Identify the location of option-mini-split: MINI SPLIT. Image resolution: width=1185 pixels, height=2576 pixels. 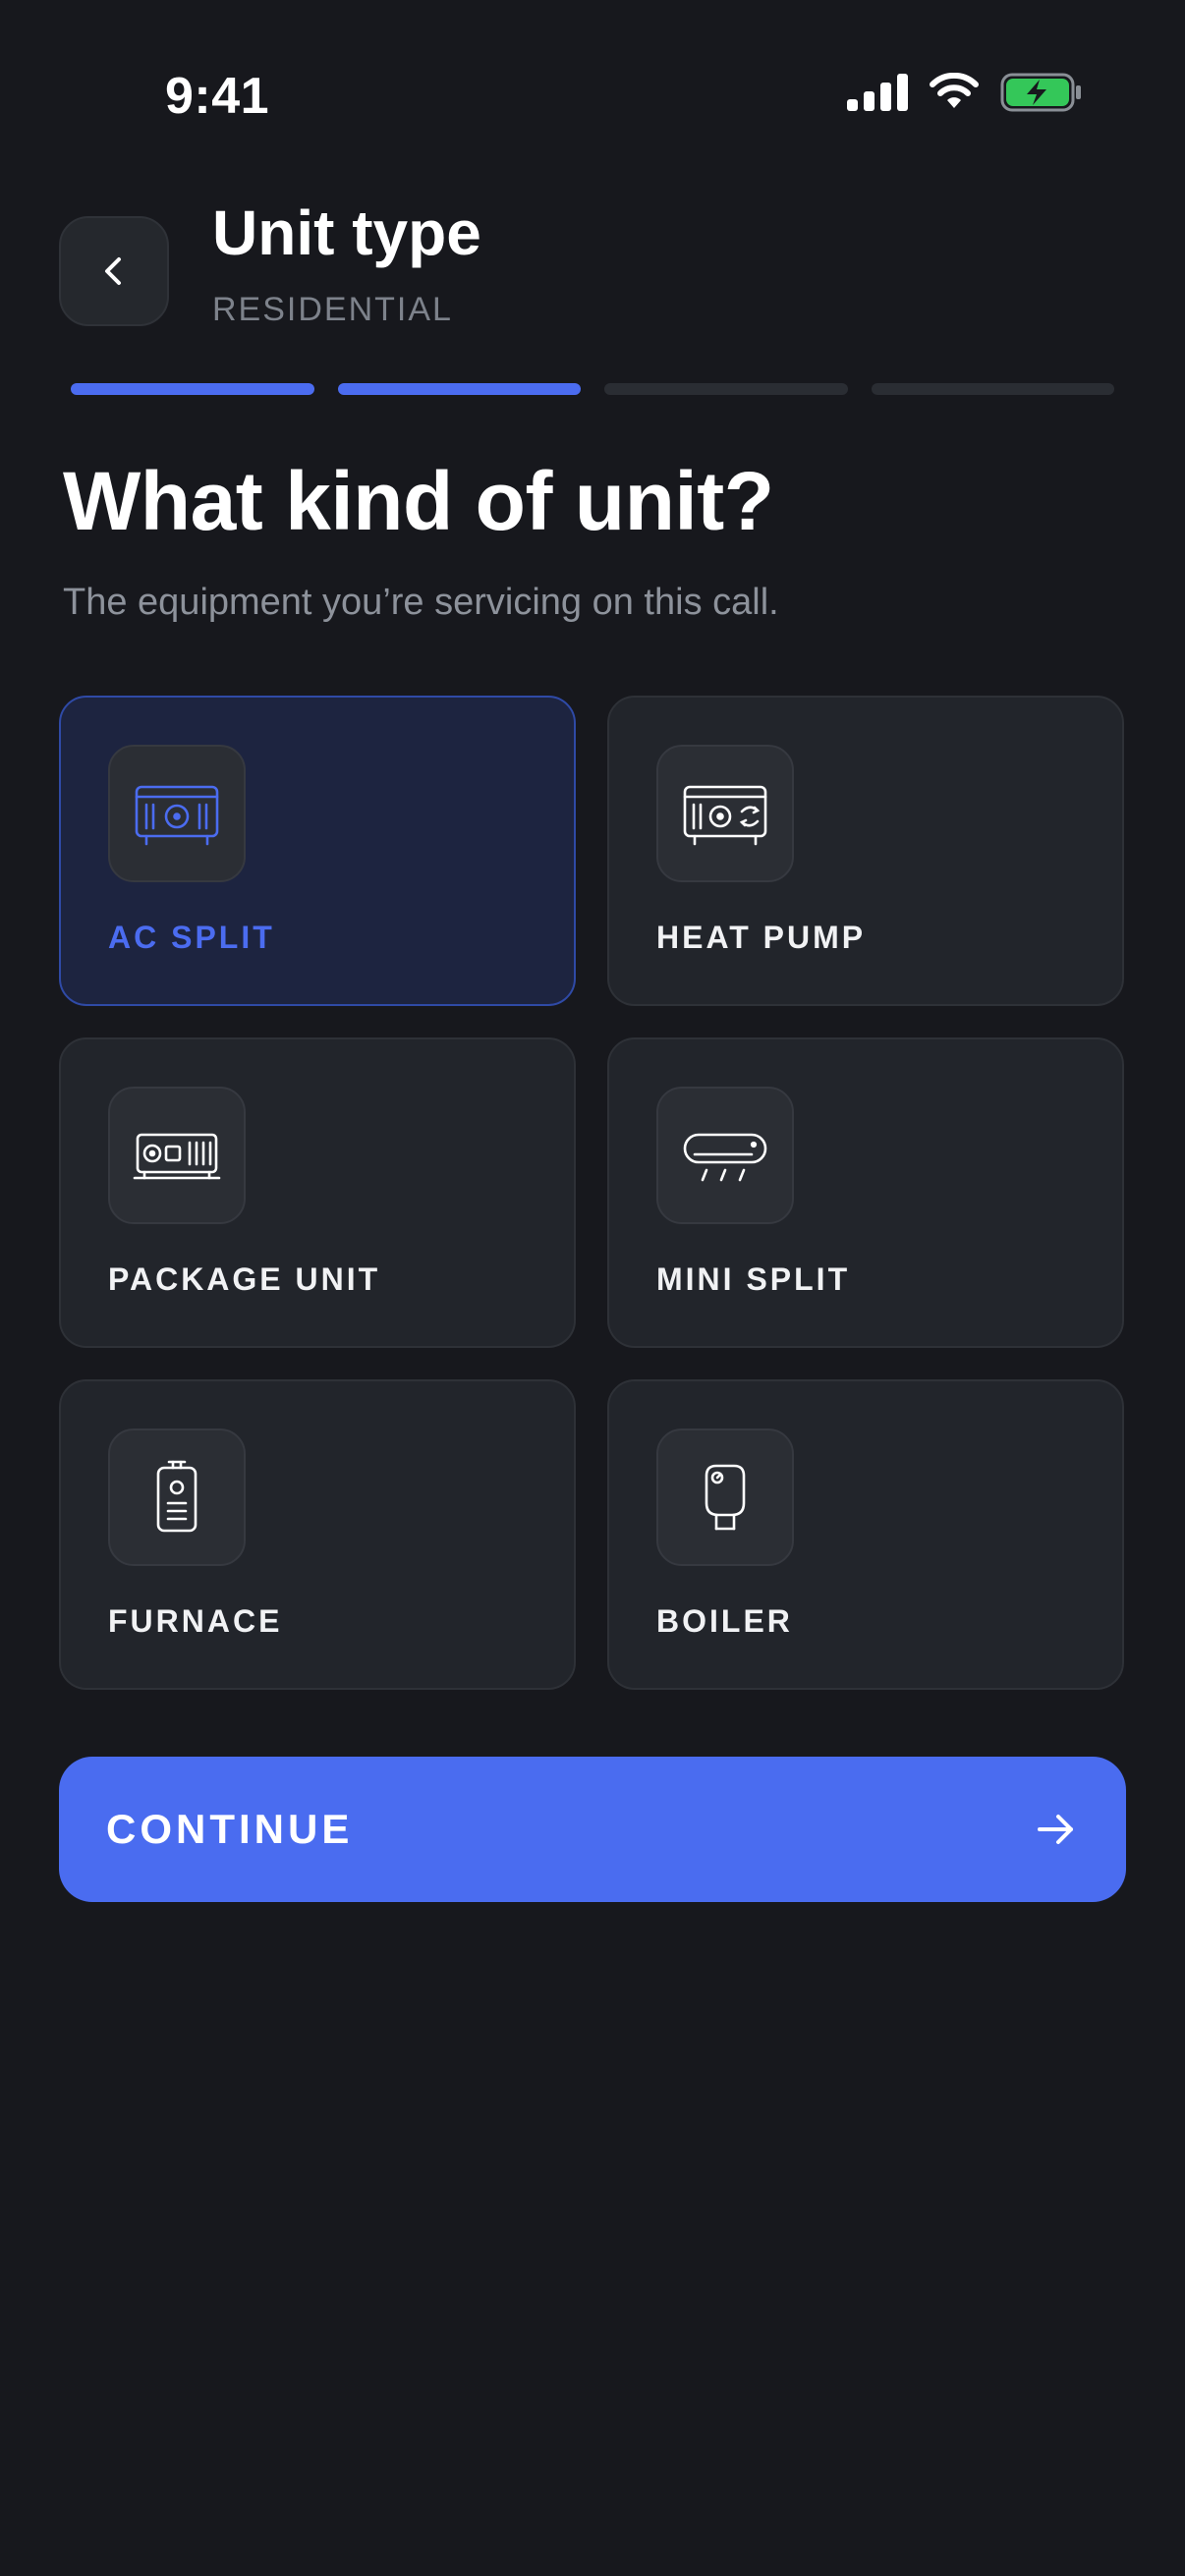
(866, 1192).